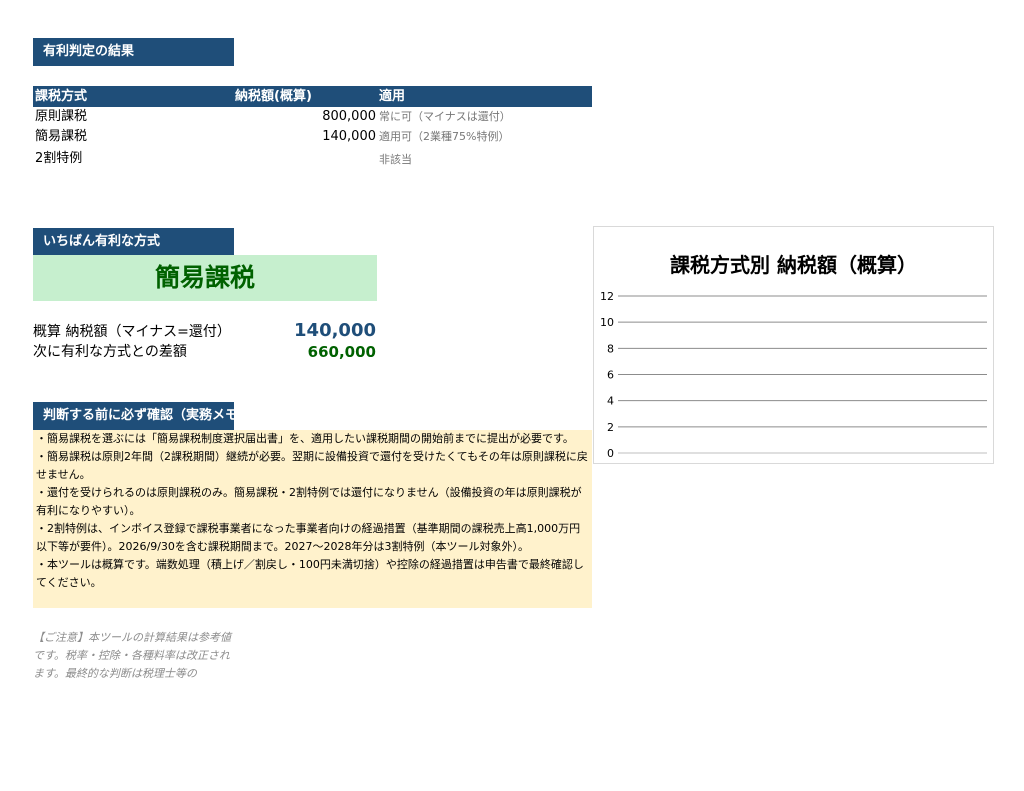  Describe the element at coordinates (445, 116) in the screenshot. I see `row-note: 常に可（マイナスは還付）` at that location.